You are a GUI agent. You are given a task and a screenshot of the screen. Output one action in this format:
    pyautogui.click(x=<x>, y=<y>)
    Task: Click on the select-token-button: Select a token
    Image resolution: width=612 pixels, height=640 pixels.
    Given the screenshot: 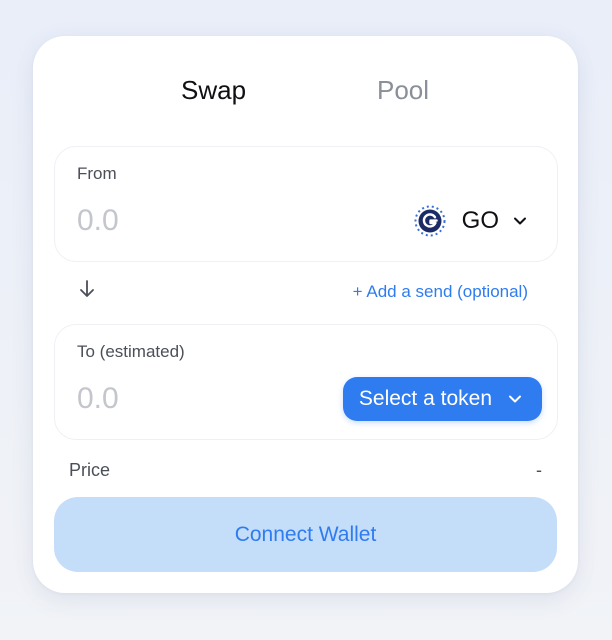 What is the action you would take?
    pyautogui.click(x=442, y=399)
    